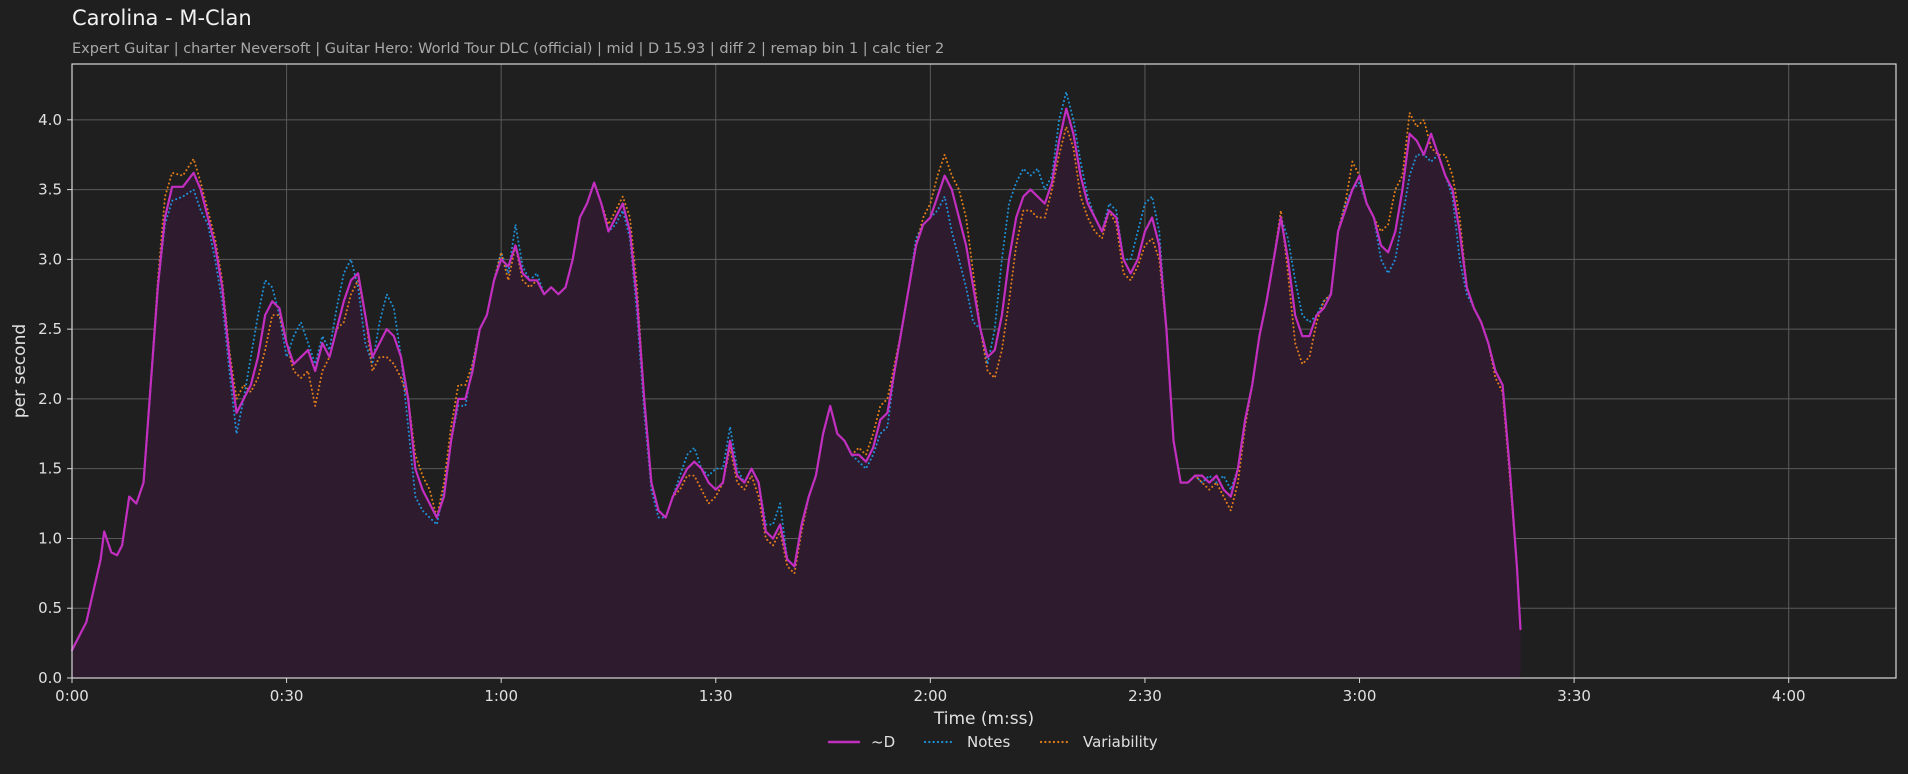 The height and width of the screenshot is (774, 1908). I want to click on y-tick-label: 2.0, so click(50, 399).